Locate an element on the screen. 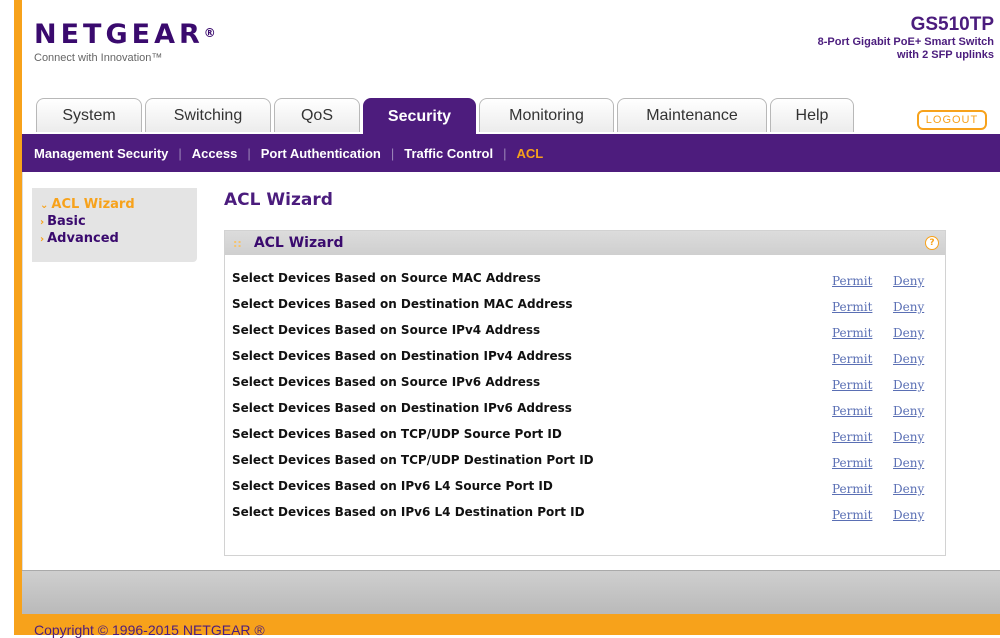 The height and width of the screenshot is (638, 1000). logo-brand: NETGEAR® is located at coordinates (125, 34).